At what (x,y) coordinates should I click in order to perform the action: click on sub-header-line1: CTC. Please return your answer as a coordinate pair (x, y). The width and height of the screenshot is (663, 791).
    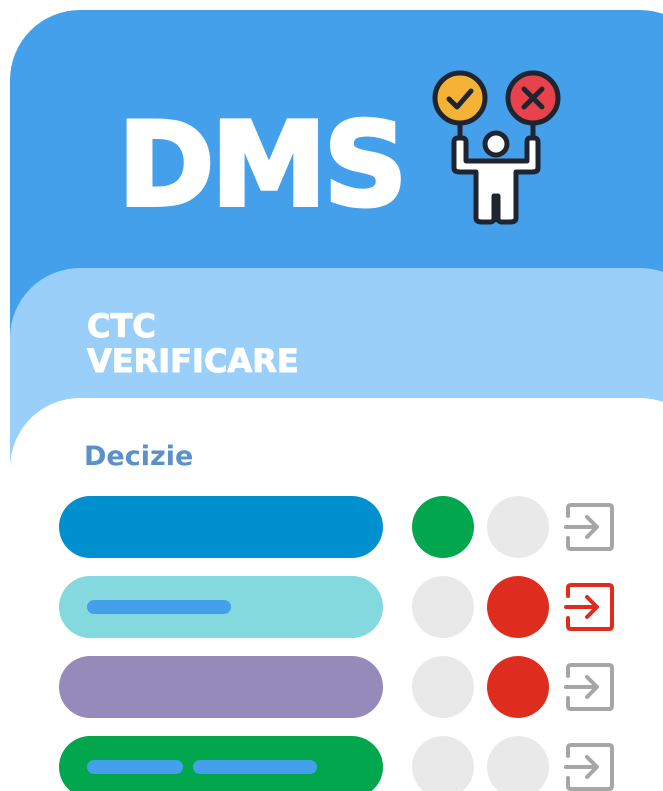
    Looking at the image, I should click on (122, 326).